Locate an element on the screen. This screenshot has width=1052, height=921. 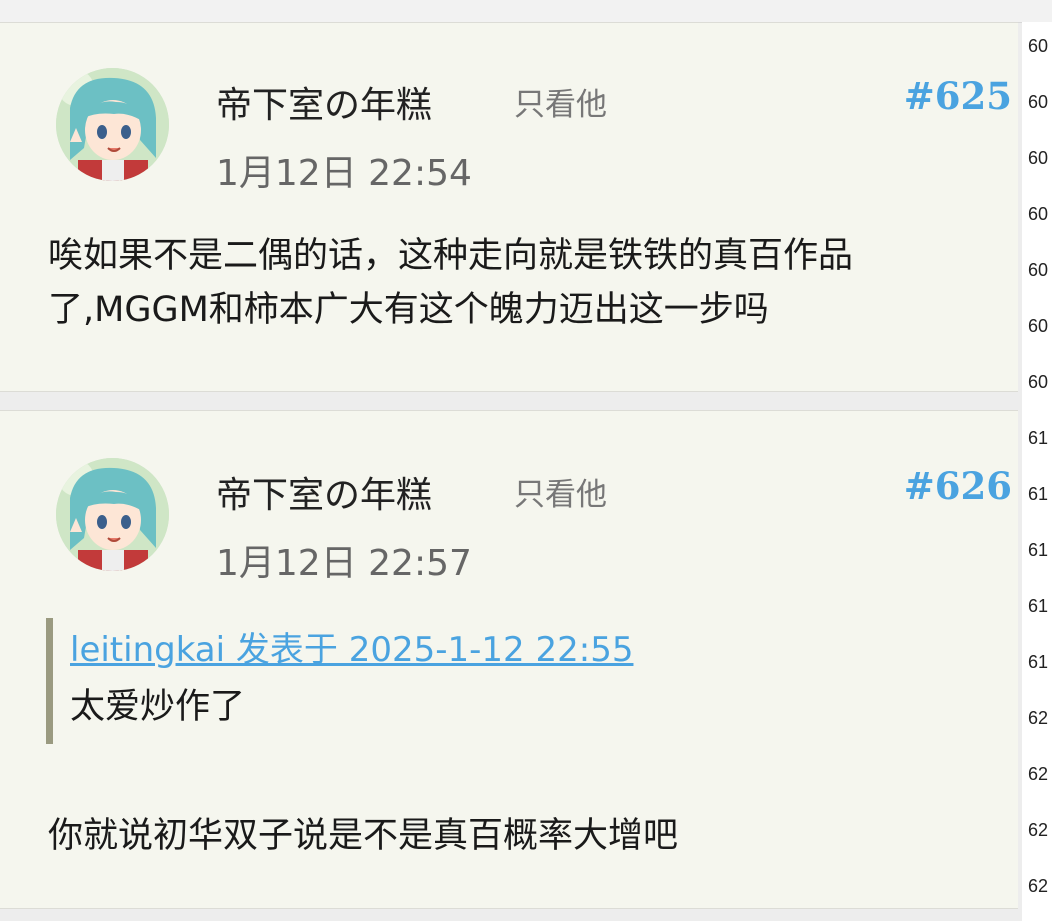
floor-number: #626 is located at coordinates (958, 486).